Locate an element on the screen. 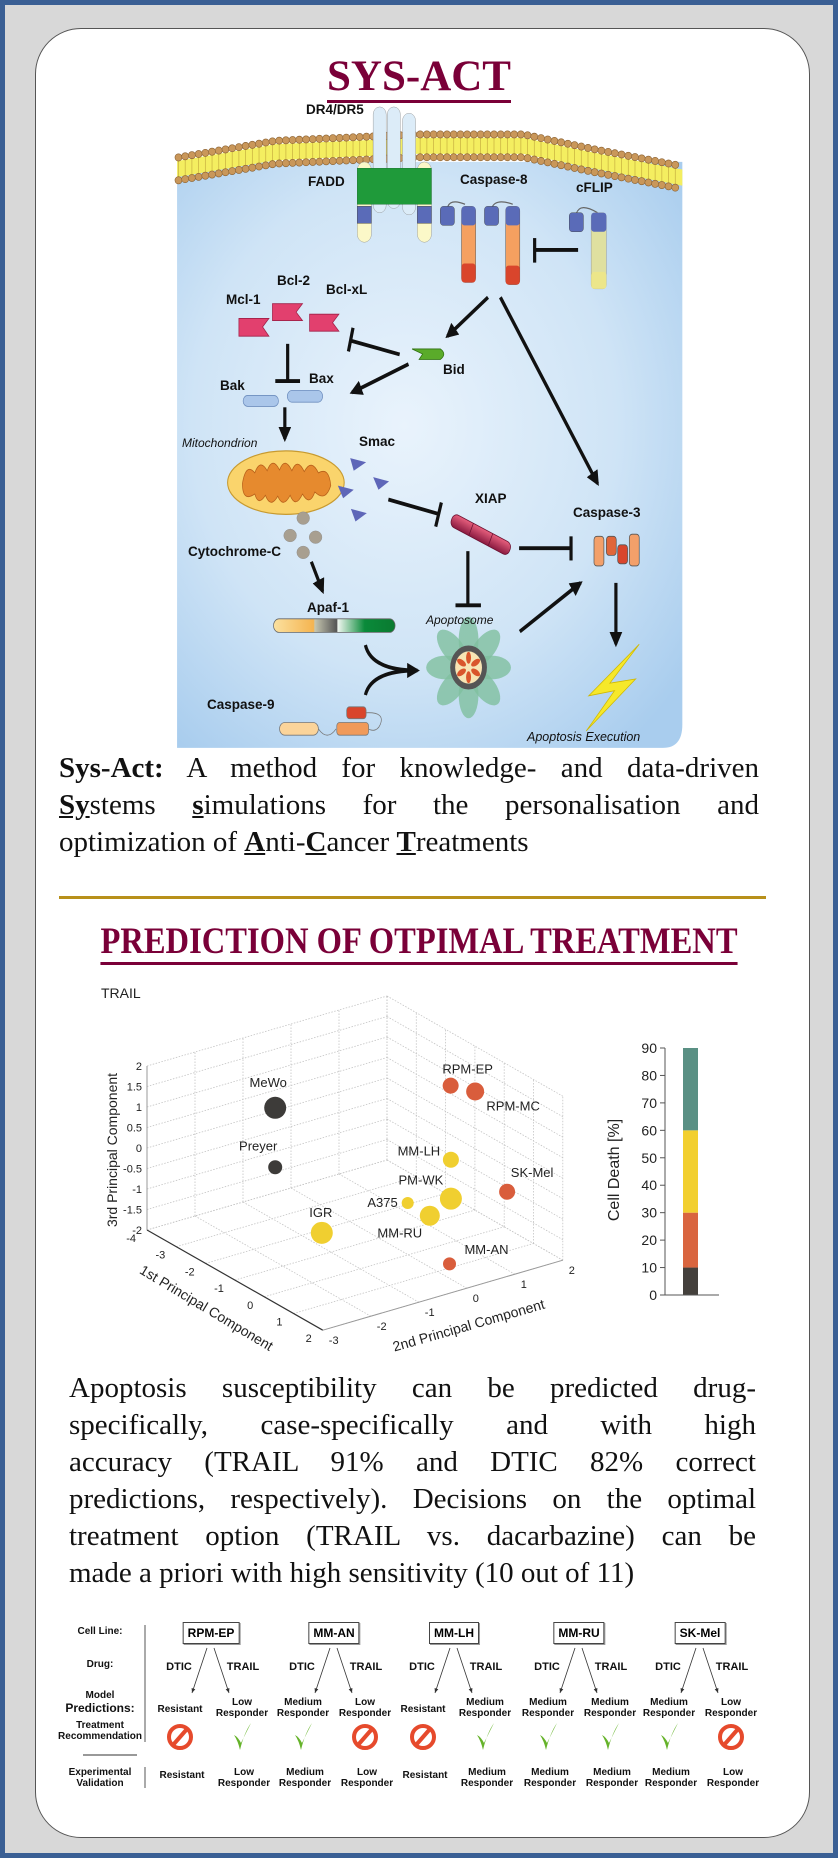  row-label-experimental: Experimental is located at coordinates (100, 1772).